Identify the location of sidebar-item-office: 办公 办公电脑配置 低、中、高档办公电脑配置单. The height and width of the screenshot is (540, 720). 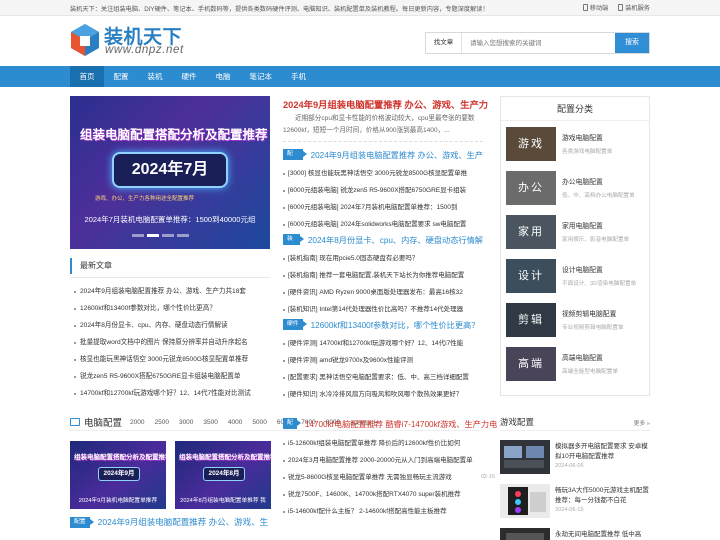
(576, 188).